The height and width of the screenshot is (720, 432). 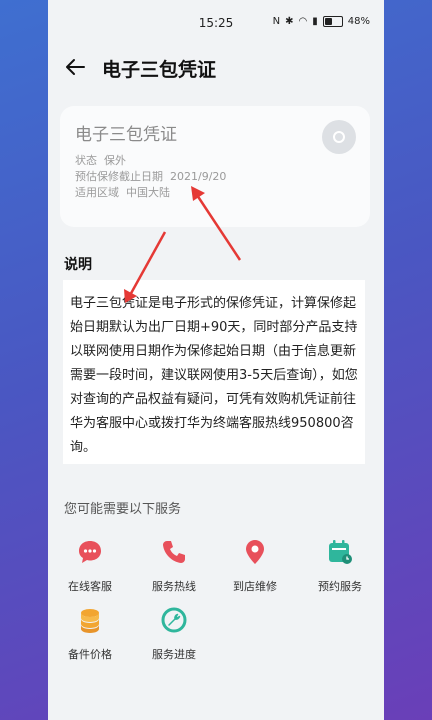 What do you see at coordinates (183, 244) in the screenshot?
I see `annotation-arrows` at bounding box center [183, 244].